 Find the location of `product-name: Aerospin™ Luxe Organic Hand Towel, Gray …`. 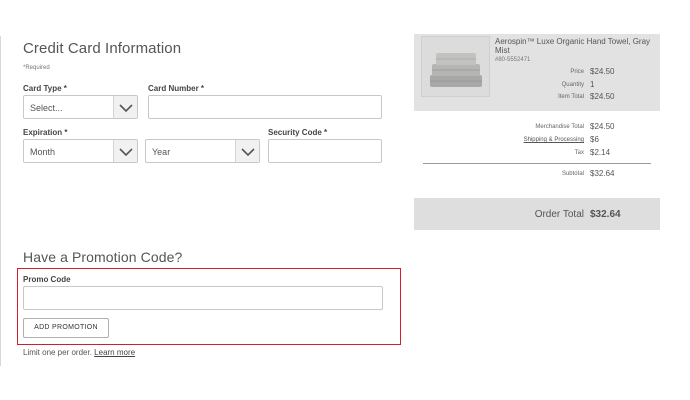

product-name: Aerospin™ Luxe Organic Hand Towel, Gray … is located at coordinates (577, 46).